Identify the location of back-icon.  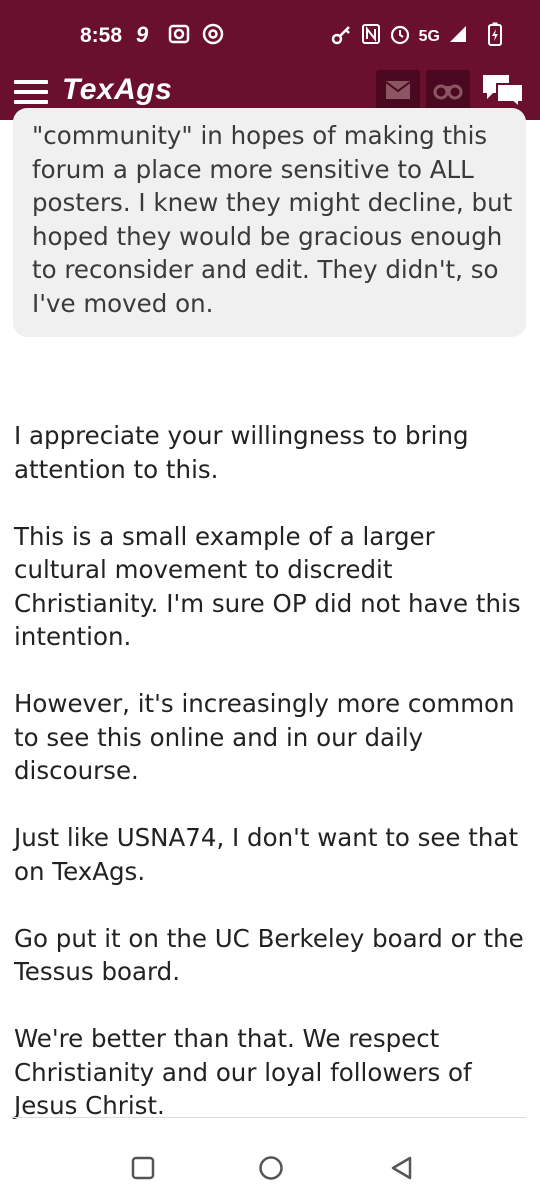
(402, 1170).